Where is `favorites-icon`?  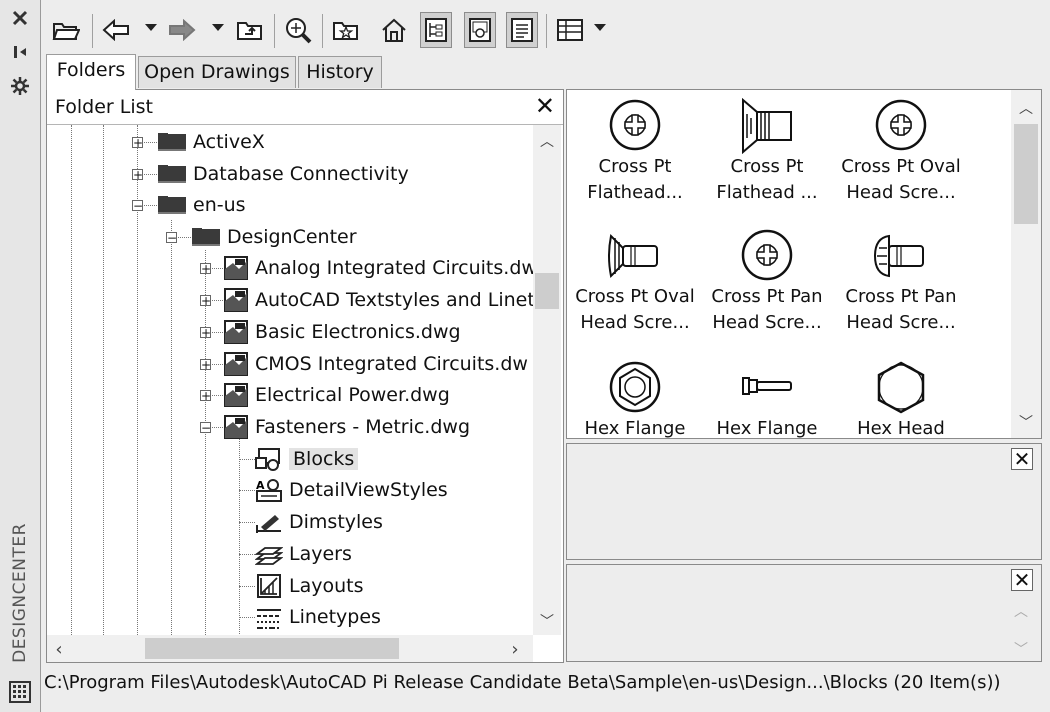 favorites-icon is located at coordinates (346, 30).